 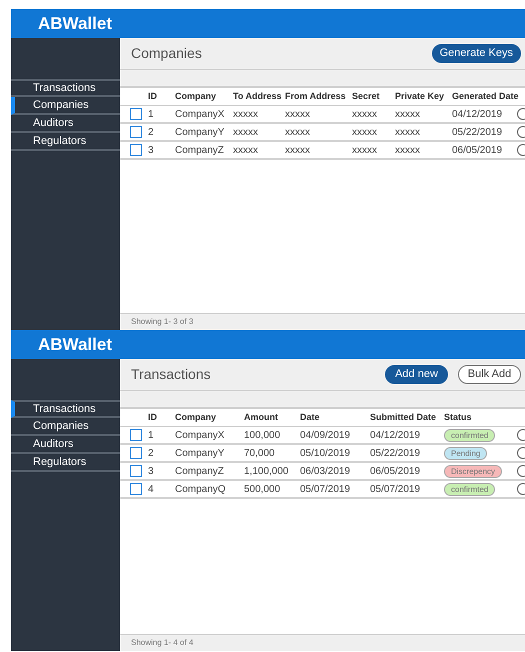 What do you see at coordinates (162, 322) in the screenshot?
I see `pagination-text: Showing 1- 3 of 3` at bounding box center [162, 322].